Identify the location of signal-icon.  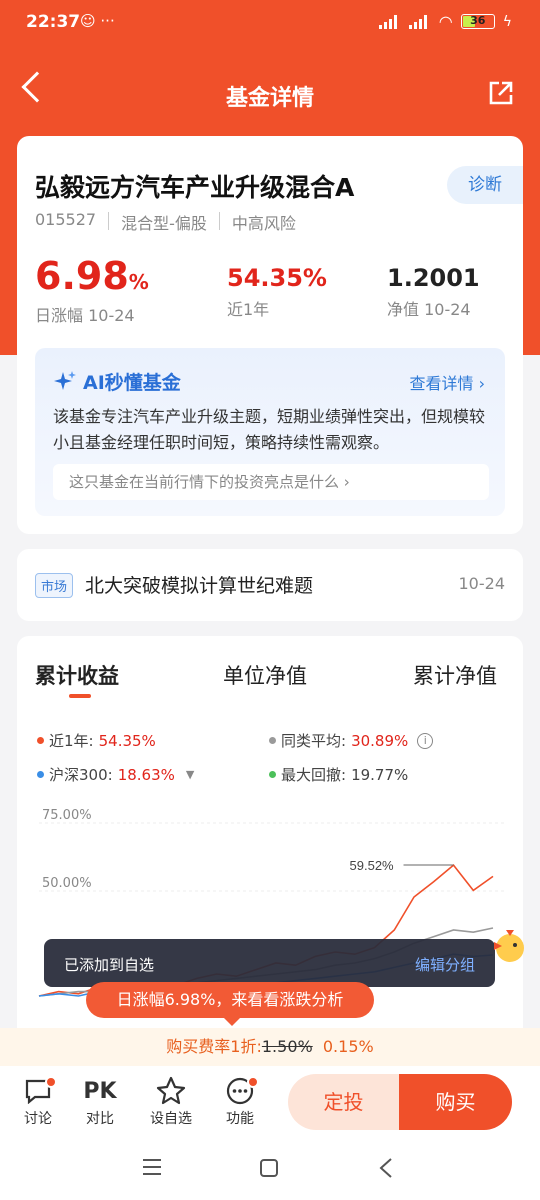
(389, 21).